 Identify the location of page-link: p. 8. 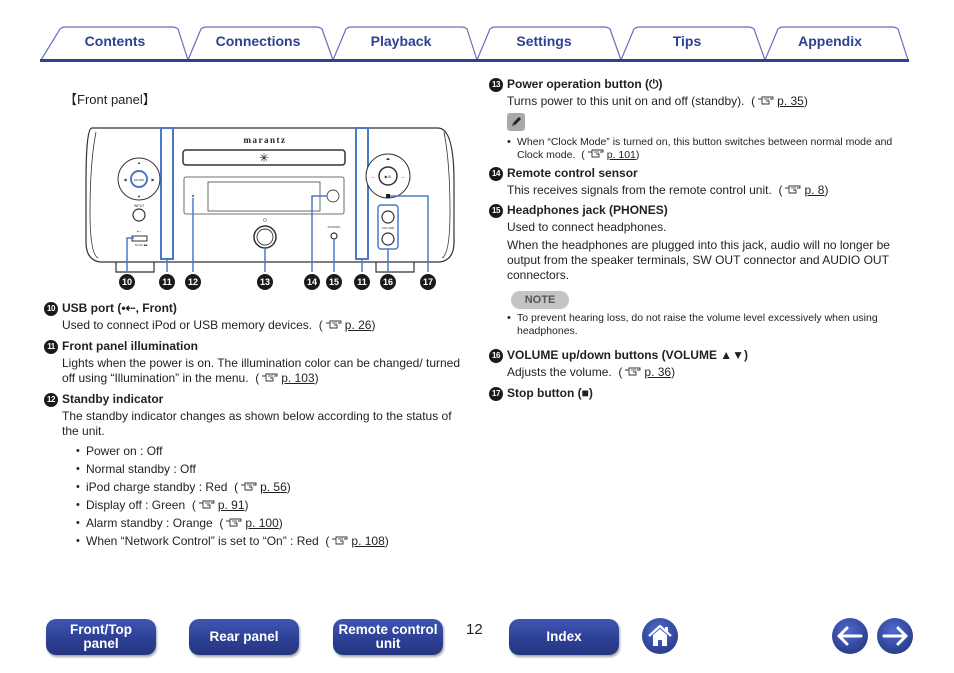
(814, 190).